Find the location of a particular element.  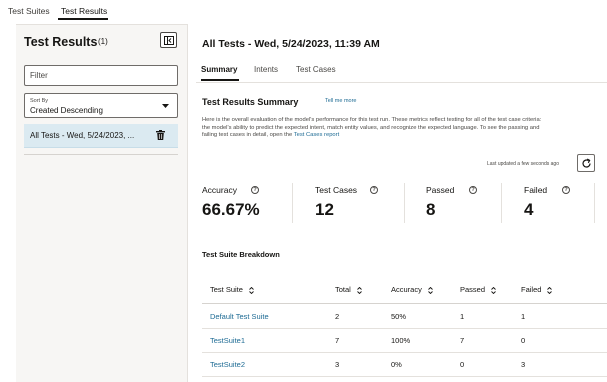

metric-label: Accuracy is located at coordinates (219, 190).